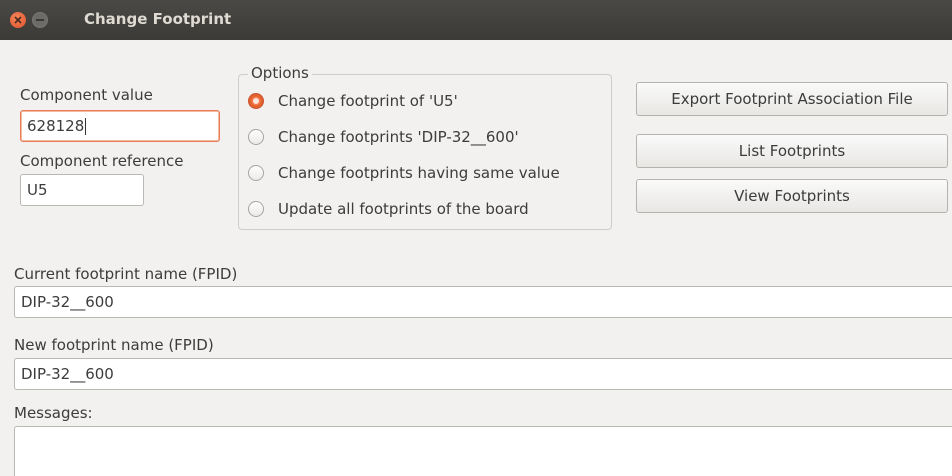 The height and width of the screenshot is (476, 952). Describe the element at coordinates (398, 137) in the screenshot. I see `radio-label: Change footprints 'DIP-32__600'` at that location.